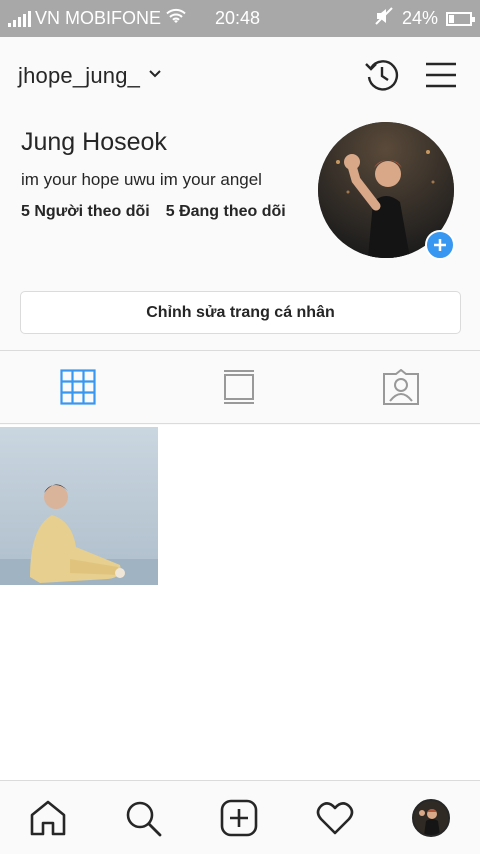  I want to click on new-post-icon, so click(239, 818).